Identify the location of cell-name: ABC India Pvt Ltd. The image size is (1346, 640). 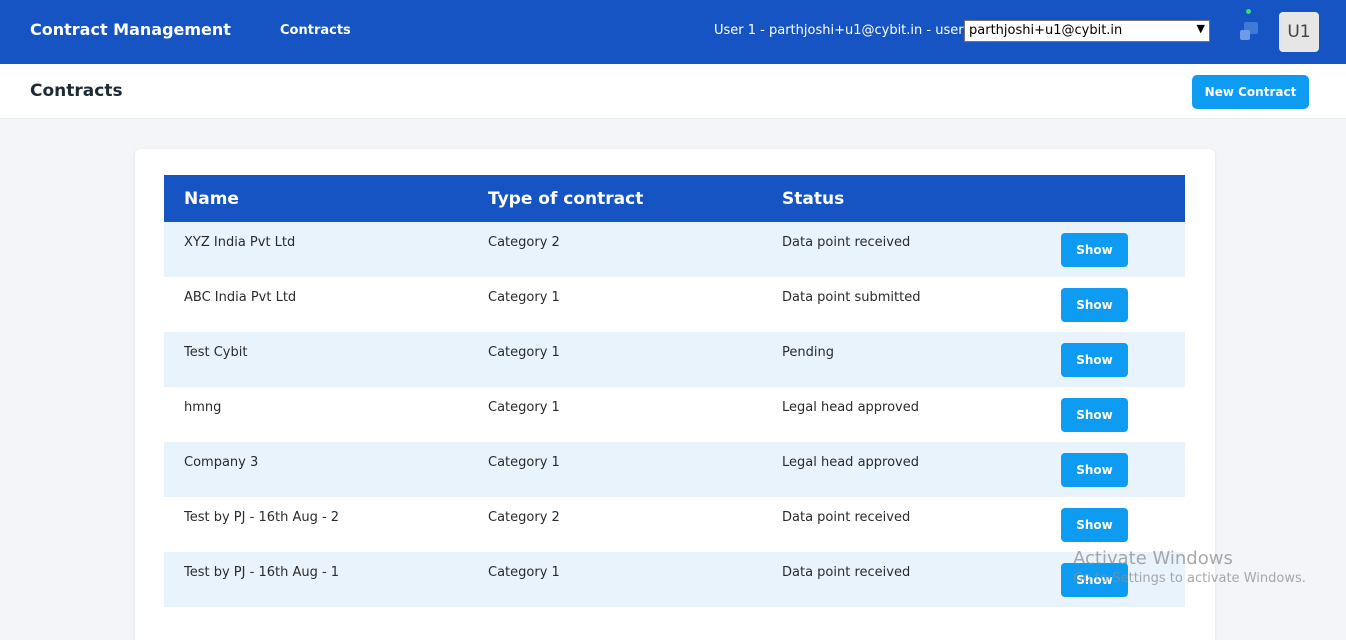
(240, 297).